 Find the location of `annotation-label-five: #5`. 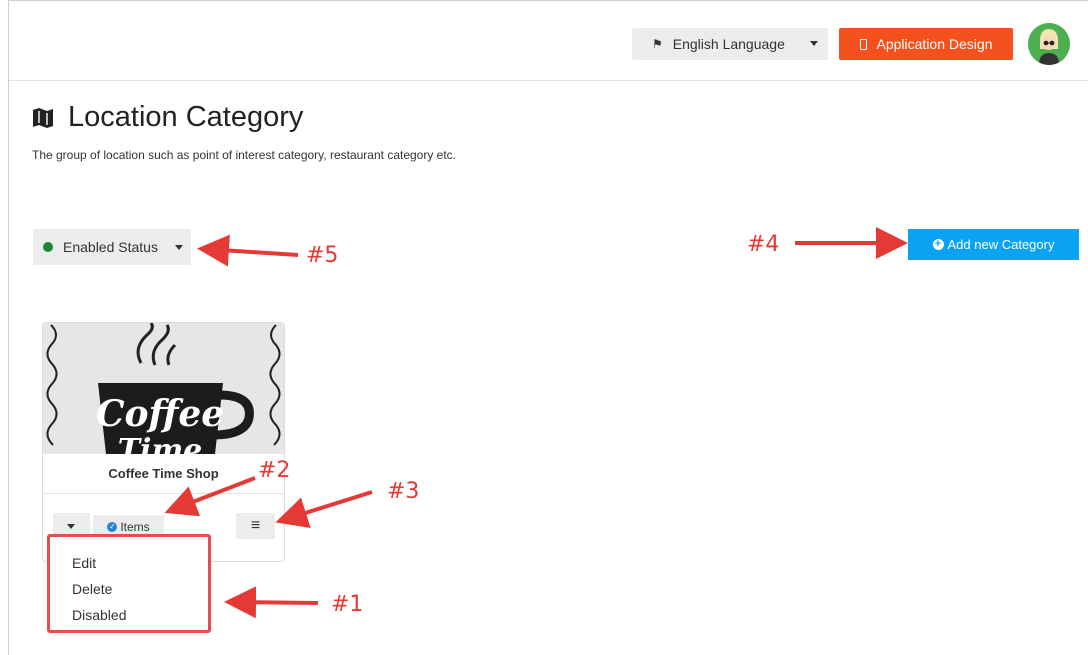

annotation-label-five: #5 is located at coordinates (322, 255).